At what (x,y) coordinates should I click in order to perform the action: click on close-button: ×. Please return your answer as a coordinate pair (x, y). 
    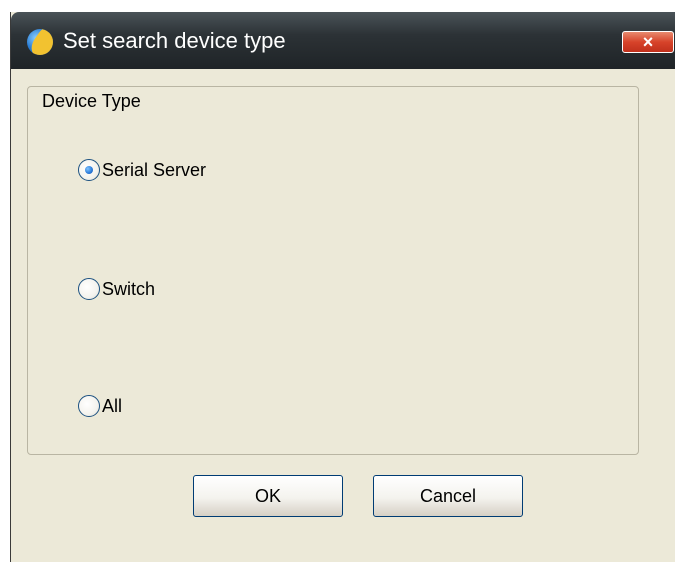
    Looking at the image, I should click on (648, 42).